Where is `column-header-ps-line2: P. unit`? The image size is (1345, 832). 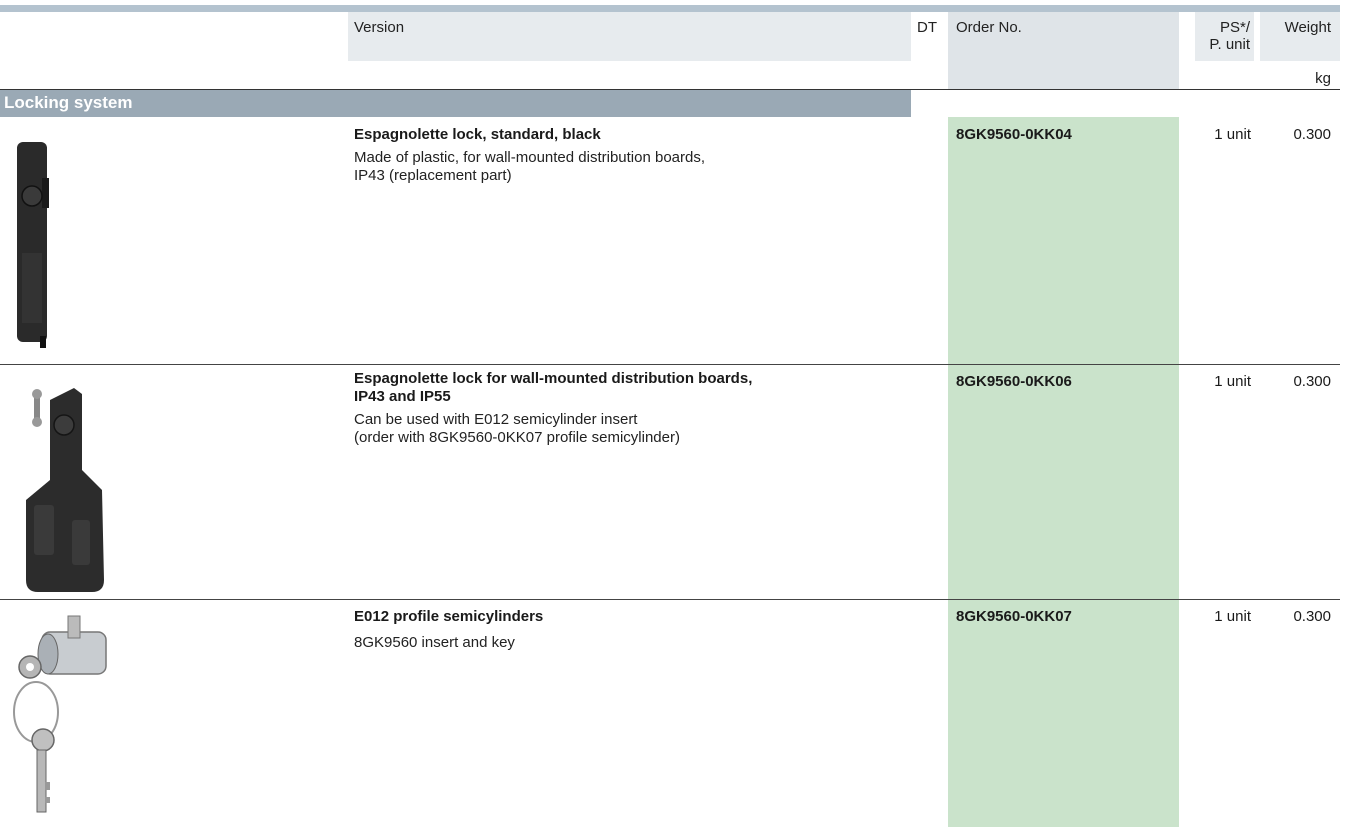 column-header-ps-line2: P. unit is located at coordinates (1229, 44).